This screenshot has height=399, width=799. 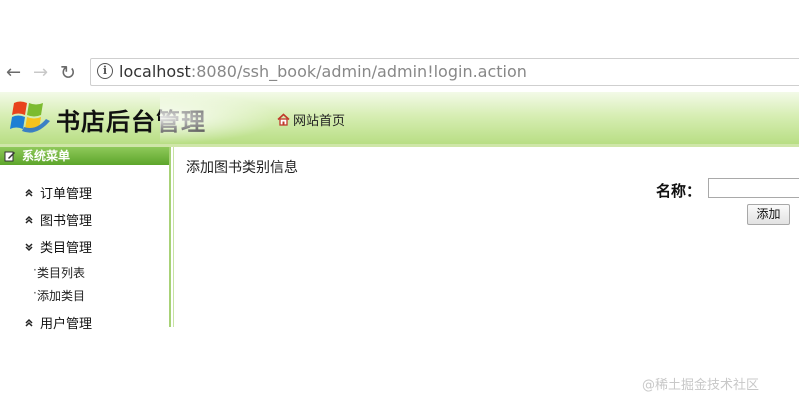 I want to click on sidebar-subitem-add-category: 添加类目, so click(x=59, y=295).